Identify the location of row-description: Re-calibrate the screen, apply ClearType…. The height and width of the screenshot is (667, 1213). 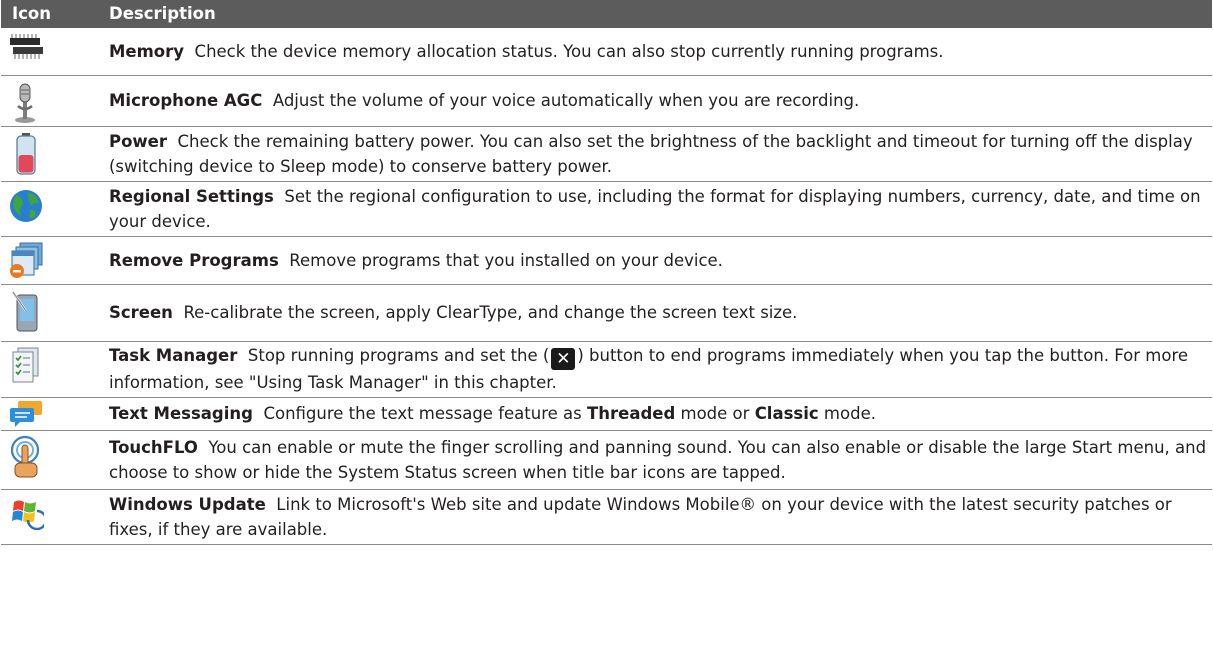
(490, 312).